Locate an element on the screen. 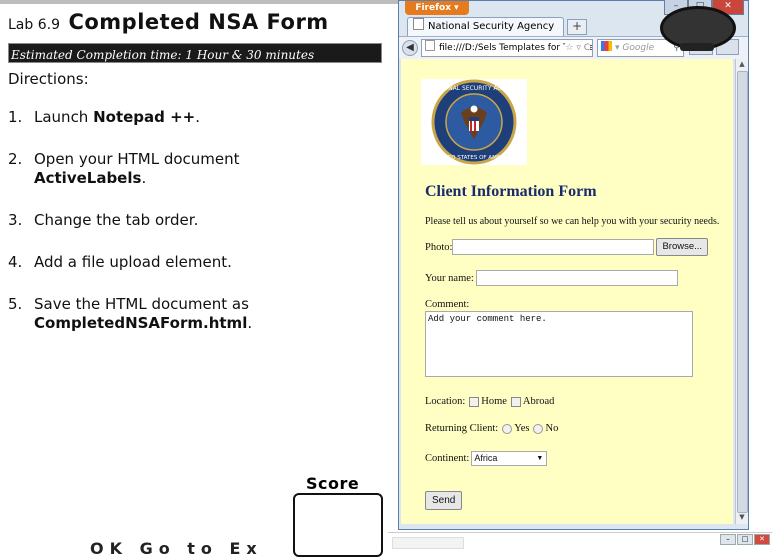 The width and height of the screenshot is (772, 558). name-row: Your name: is located at coordinates (551, 278).